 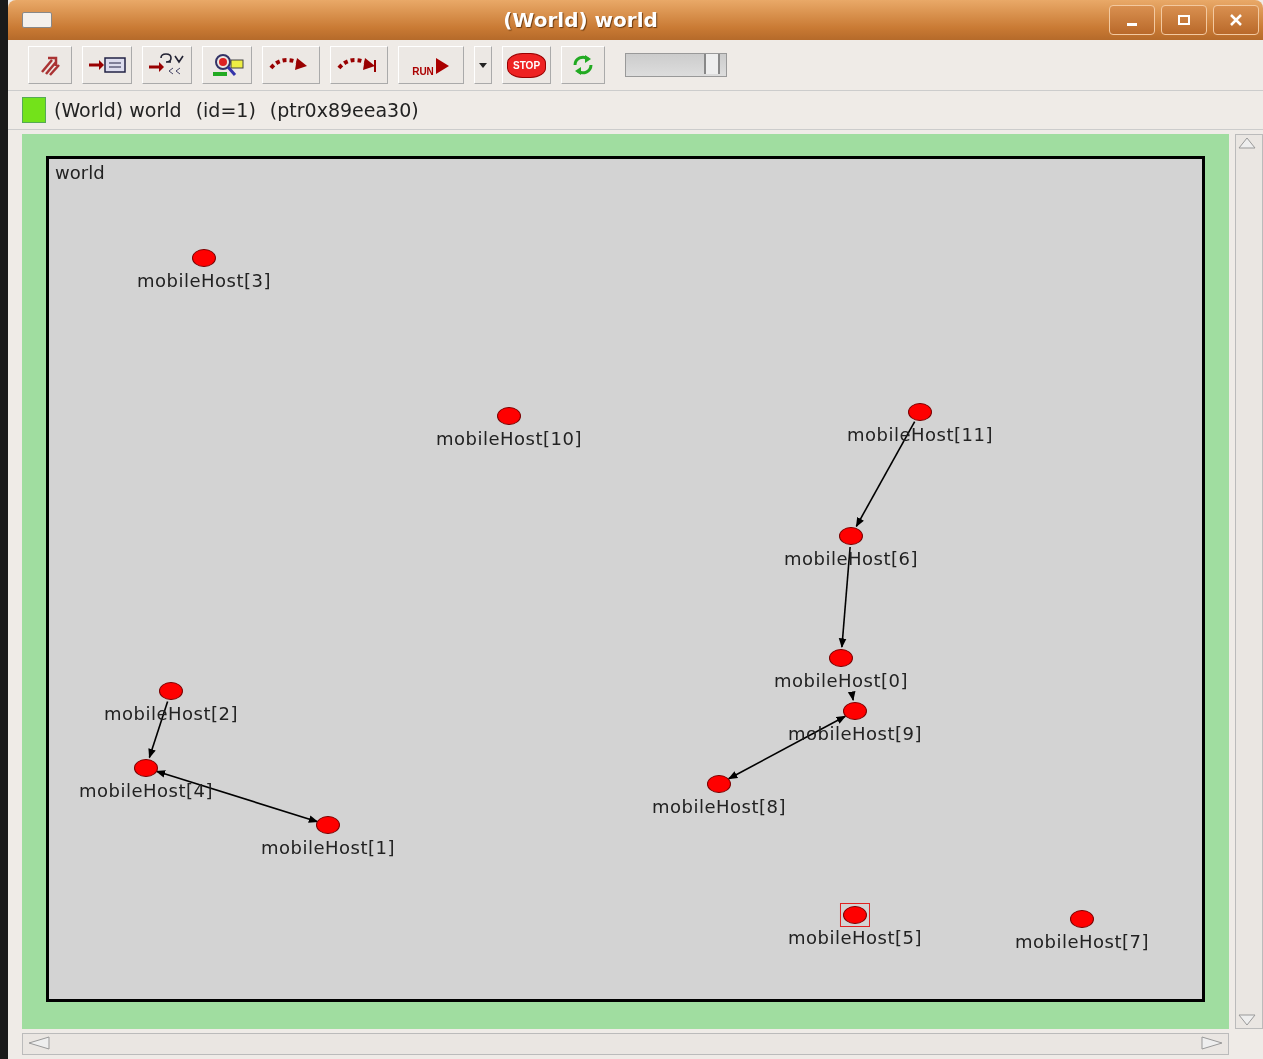 I want to click on parent-module-button, so click(x=50, y=65).